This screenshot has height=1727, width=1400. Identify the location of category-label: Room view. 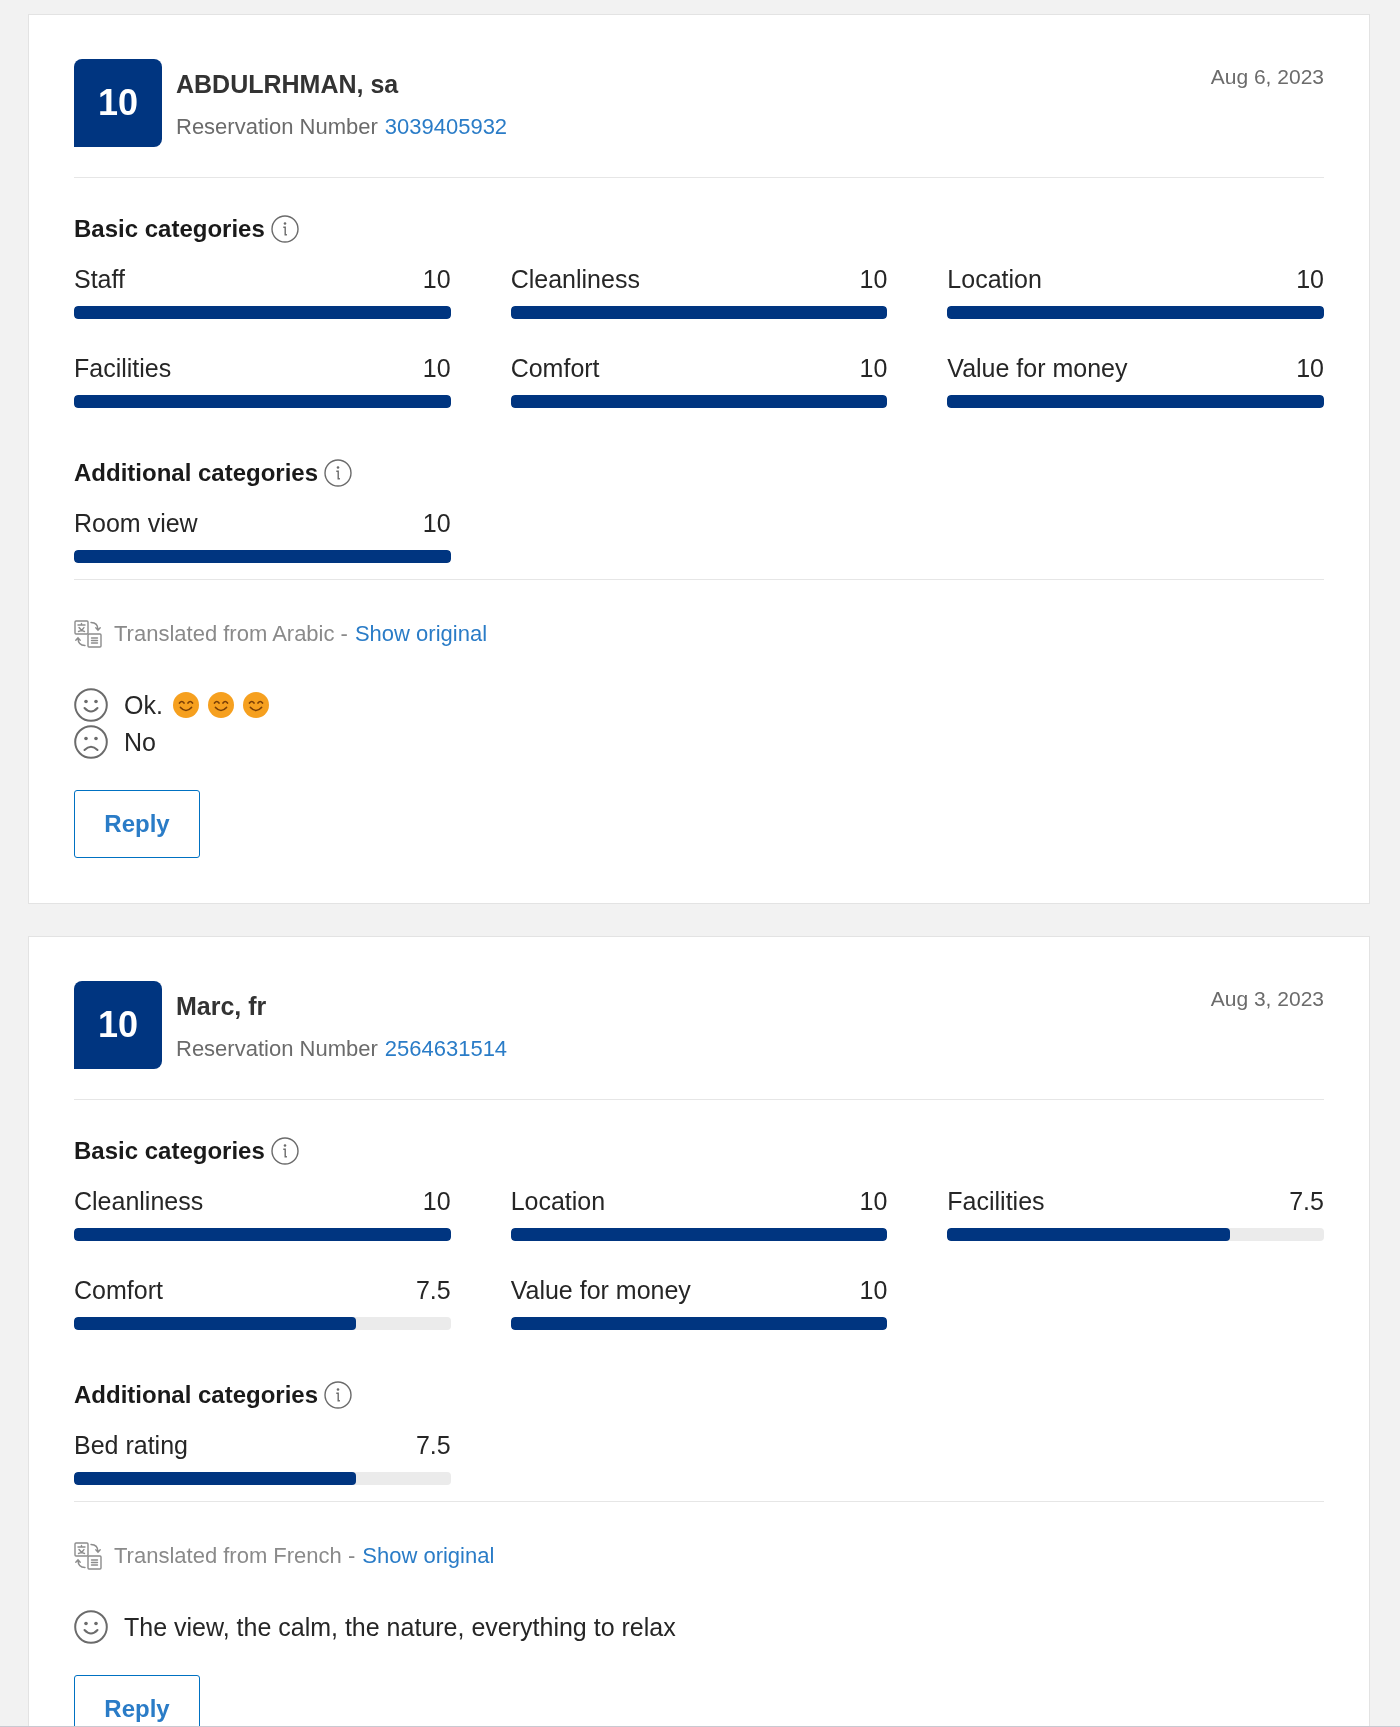
(136, 523).